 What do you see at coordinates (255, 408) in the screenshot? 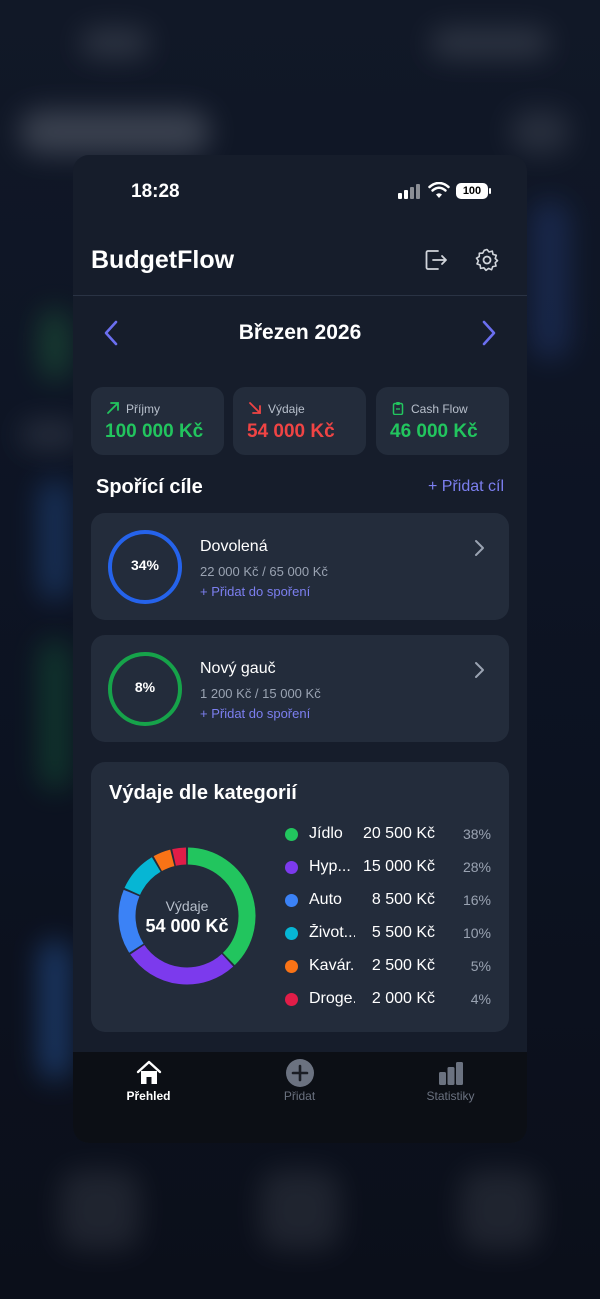
I see `arrow-down-right-icon` at bounding box center [255, 408].